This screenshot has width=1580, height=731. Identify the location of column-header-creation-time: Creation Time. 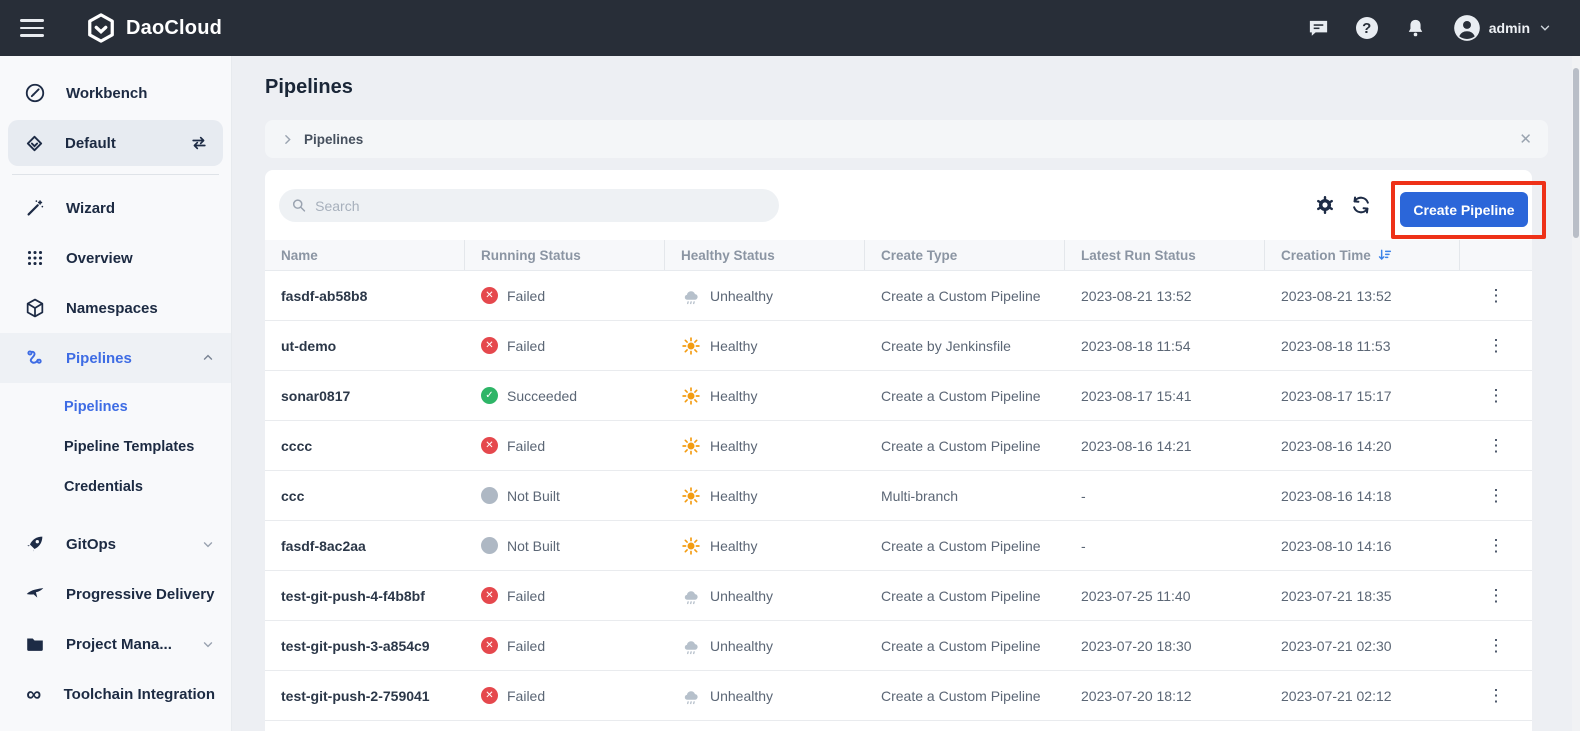
(1362, 255).